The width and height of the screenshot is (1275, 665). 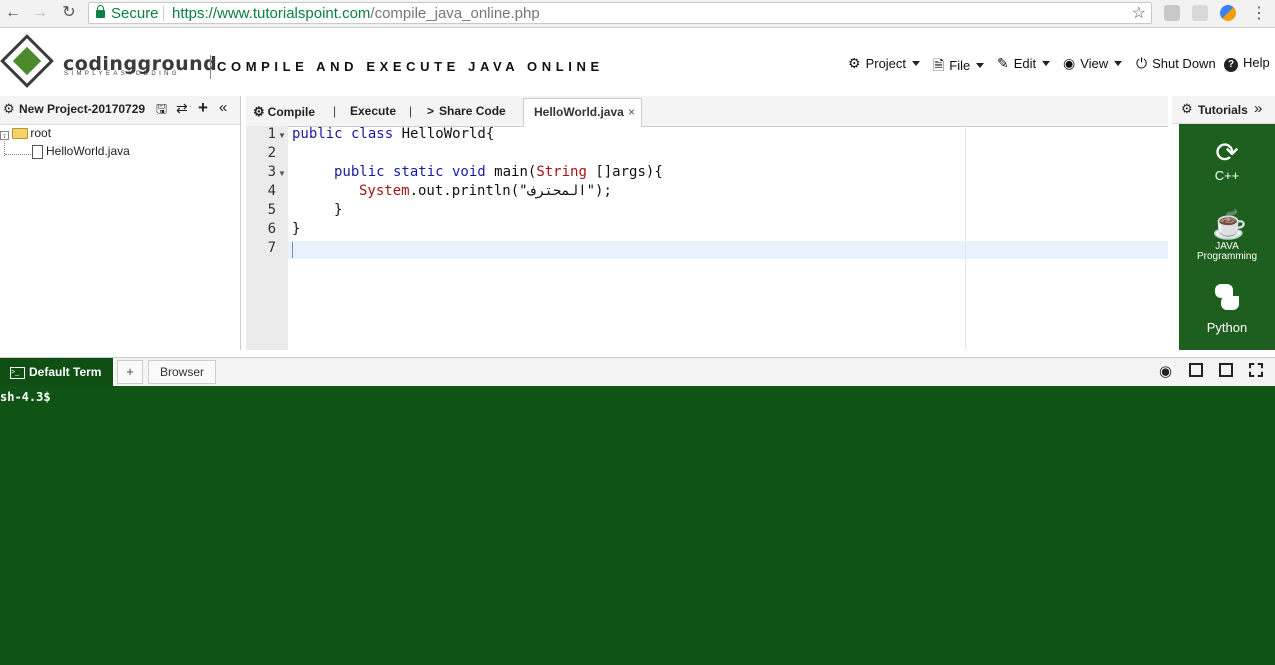 What do you see at coordinates (510, 191) in the screenshot?
I see `code-text: .out.println("المحترف");` at bounding box center [510, 191].